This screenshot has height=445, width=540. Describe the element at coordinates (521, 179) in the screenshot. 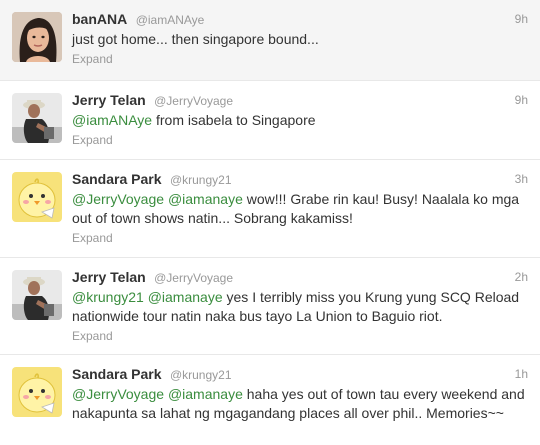

I see `timestamp: 3h` at that location.